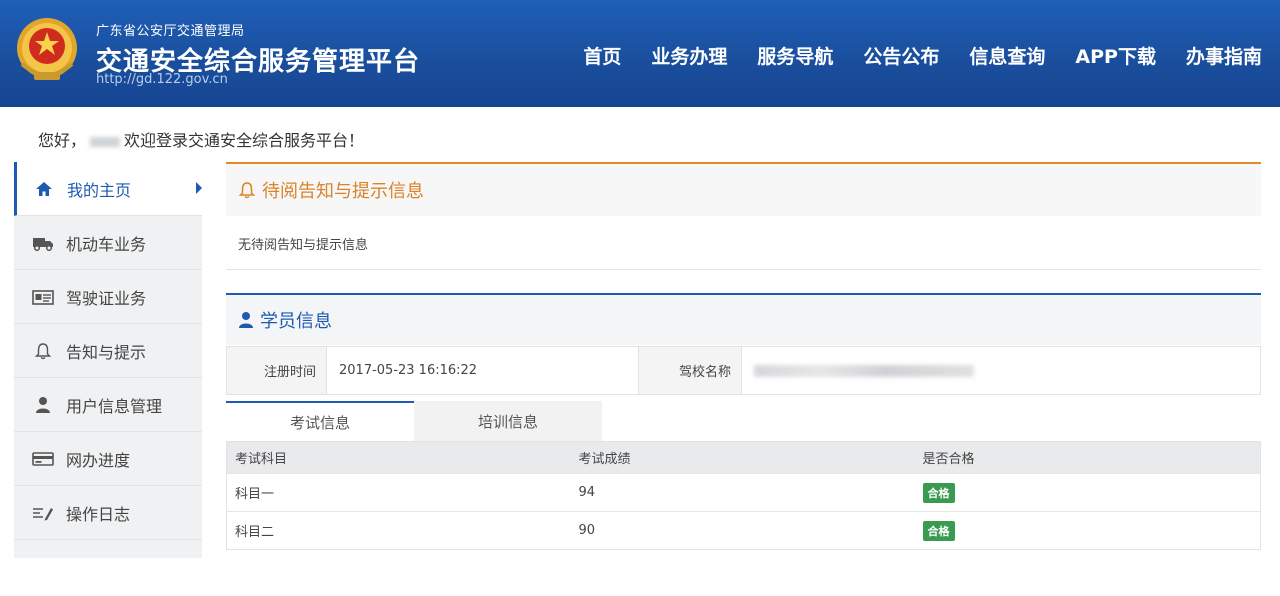 The width and height of the screenshot is (1280, 596). I want to click on table-row: 科目一 94 合格, so click(743, 492).